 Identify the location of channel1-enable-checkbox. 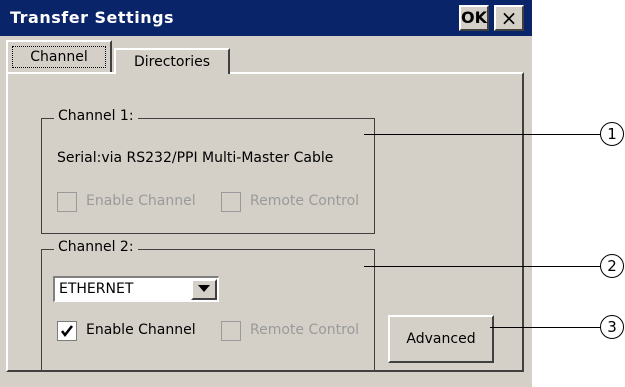
(67, 202).